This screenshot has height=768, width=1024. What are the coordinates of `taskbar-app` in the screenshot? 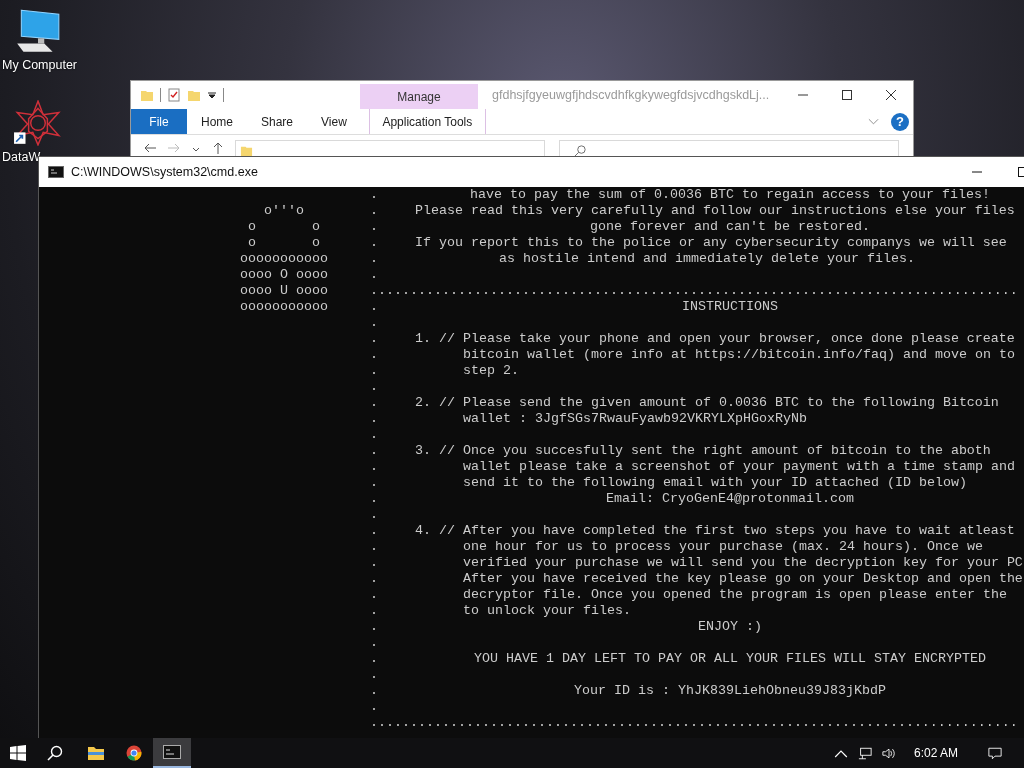 It's located at (172, 753).